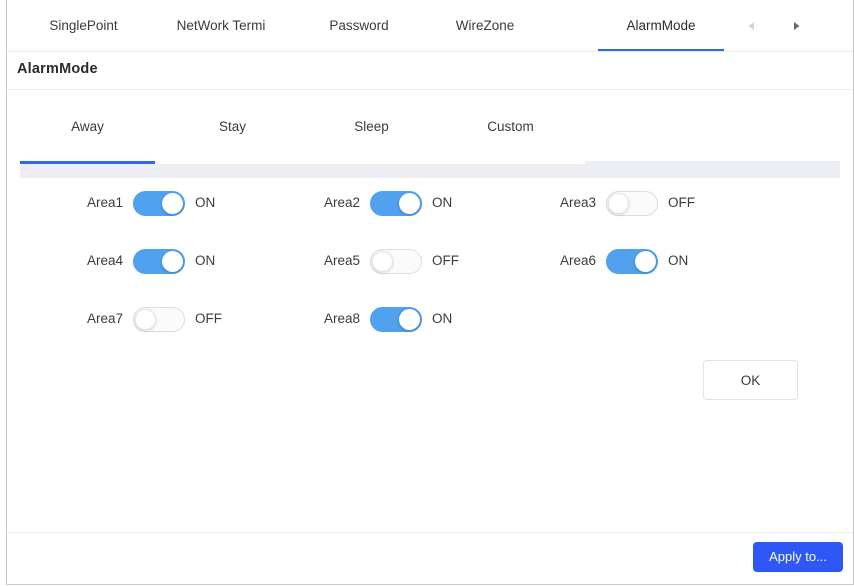  Describe the element at coordinates (661, 25) in the screenshot. I see `tab-alarmmode: AlarmMode` at that location.